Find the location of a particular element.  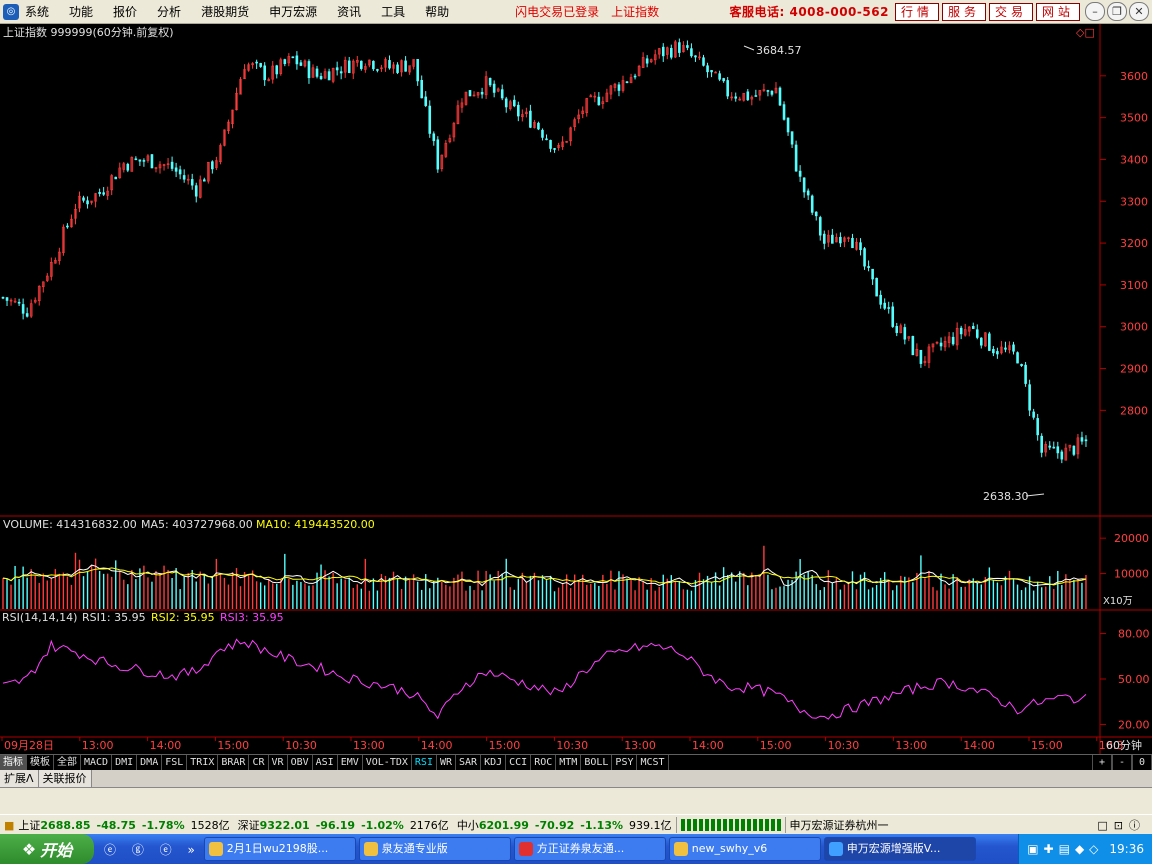

indicator-tab-trix: TRIX is located at coordinates (203, 763).